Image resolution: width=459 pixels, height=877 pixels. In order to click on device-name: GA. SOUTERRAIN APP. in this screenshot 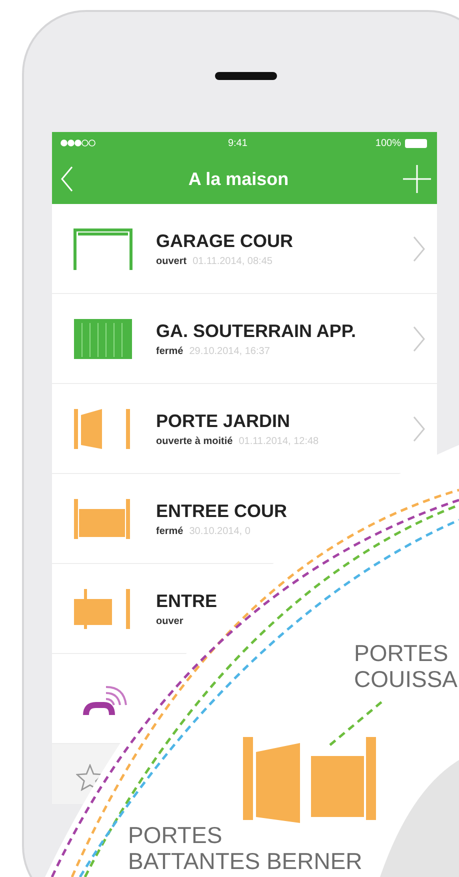, I will do `click(257, 331)`.